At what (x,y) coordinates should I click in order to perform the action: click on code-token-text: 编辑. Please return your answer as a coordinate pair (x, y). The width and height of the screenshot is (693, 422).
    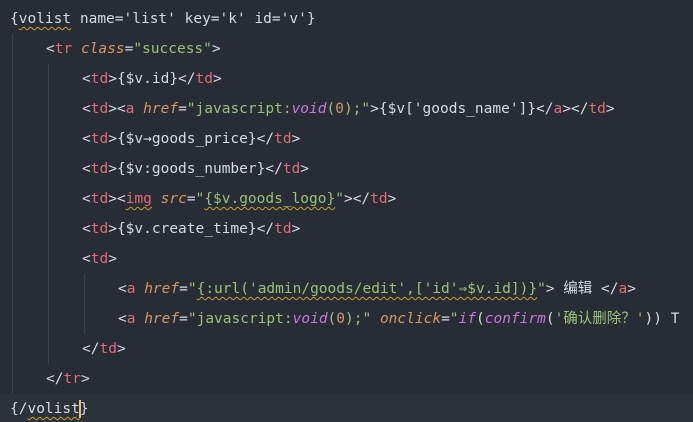
    Looking at the image, I should click on (577, 289).